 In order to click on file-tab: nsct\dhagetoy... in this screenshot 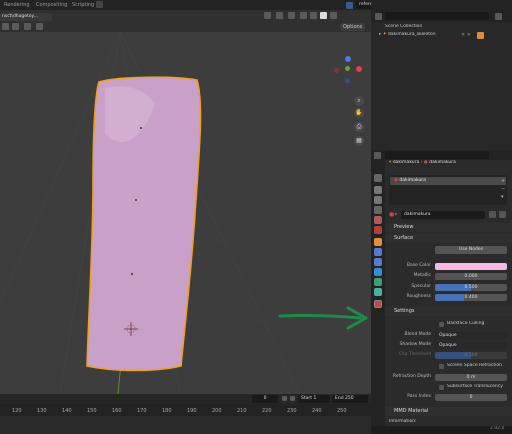, I will do `click(26, 17)`.